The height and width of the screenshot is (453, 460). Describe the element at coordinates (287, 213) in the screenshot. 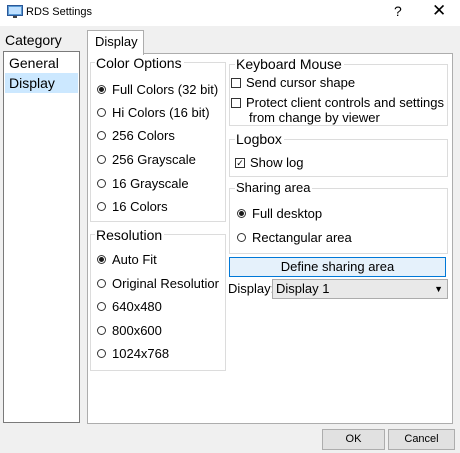

I see `radio-label: Full desktop` at that location.